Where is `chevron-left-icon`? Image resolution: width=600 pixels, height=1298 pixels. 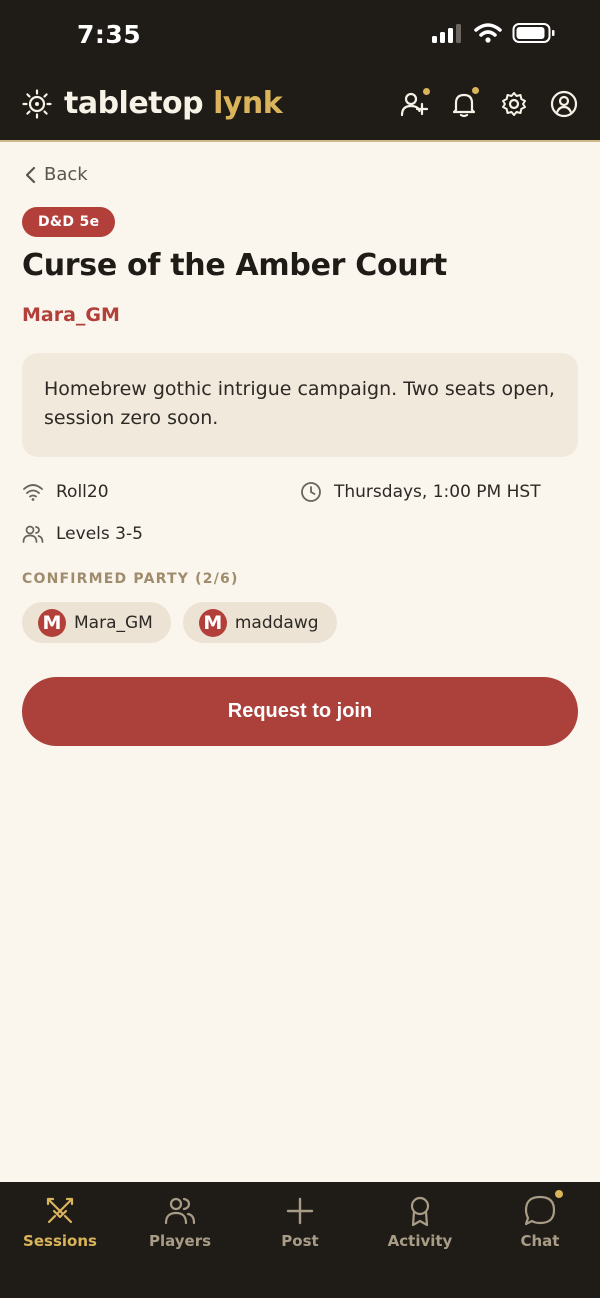
chevron-left-icon is located at coordinates (30, 174).